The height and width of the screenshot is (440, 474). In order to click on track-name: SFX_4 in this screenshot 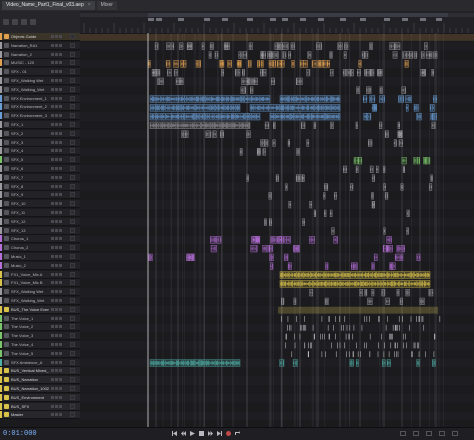, I will do `click(30, 150)`.